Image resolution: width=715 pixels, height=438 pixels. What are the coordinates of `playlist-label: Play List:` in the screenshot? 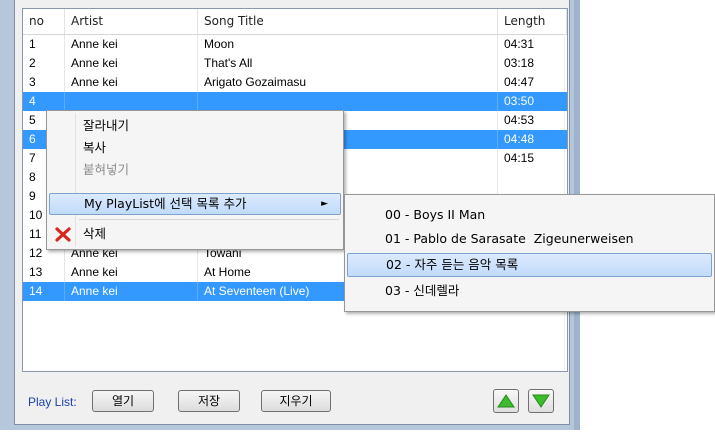 It's located at (52, 402).